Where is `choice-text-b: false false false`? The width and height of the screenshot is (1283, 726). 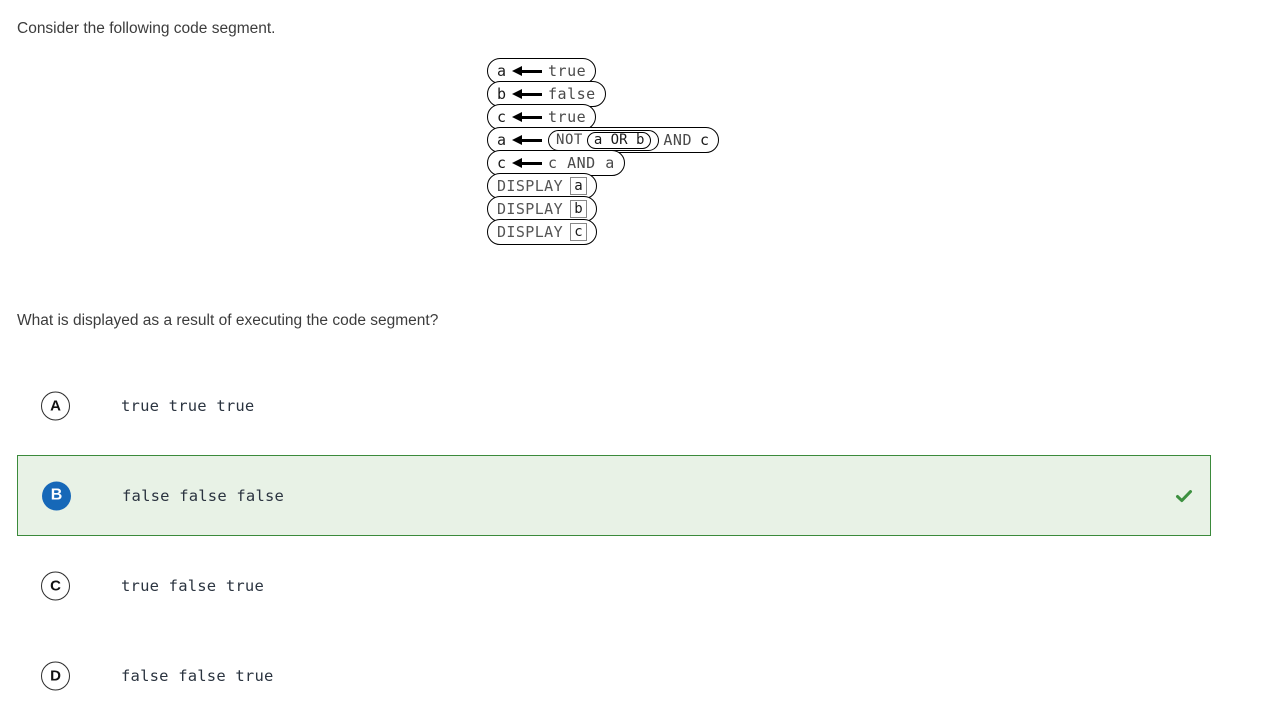 choice-text-b: false false false is located at coordinates (203, 495).